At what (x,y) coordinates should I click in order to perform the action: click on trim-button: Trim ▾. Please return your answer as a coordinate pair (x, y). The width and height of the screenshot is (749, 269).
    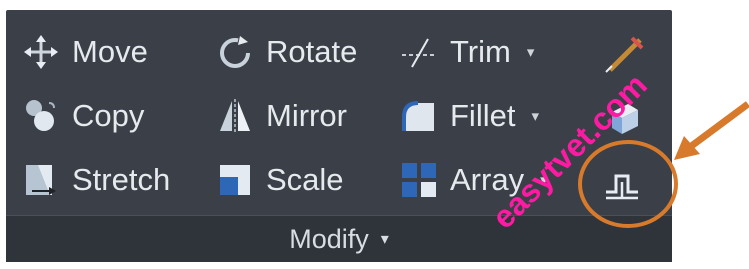
    Looking at the image, I should click on (467, 52).